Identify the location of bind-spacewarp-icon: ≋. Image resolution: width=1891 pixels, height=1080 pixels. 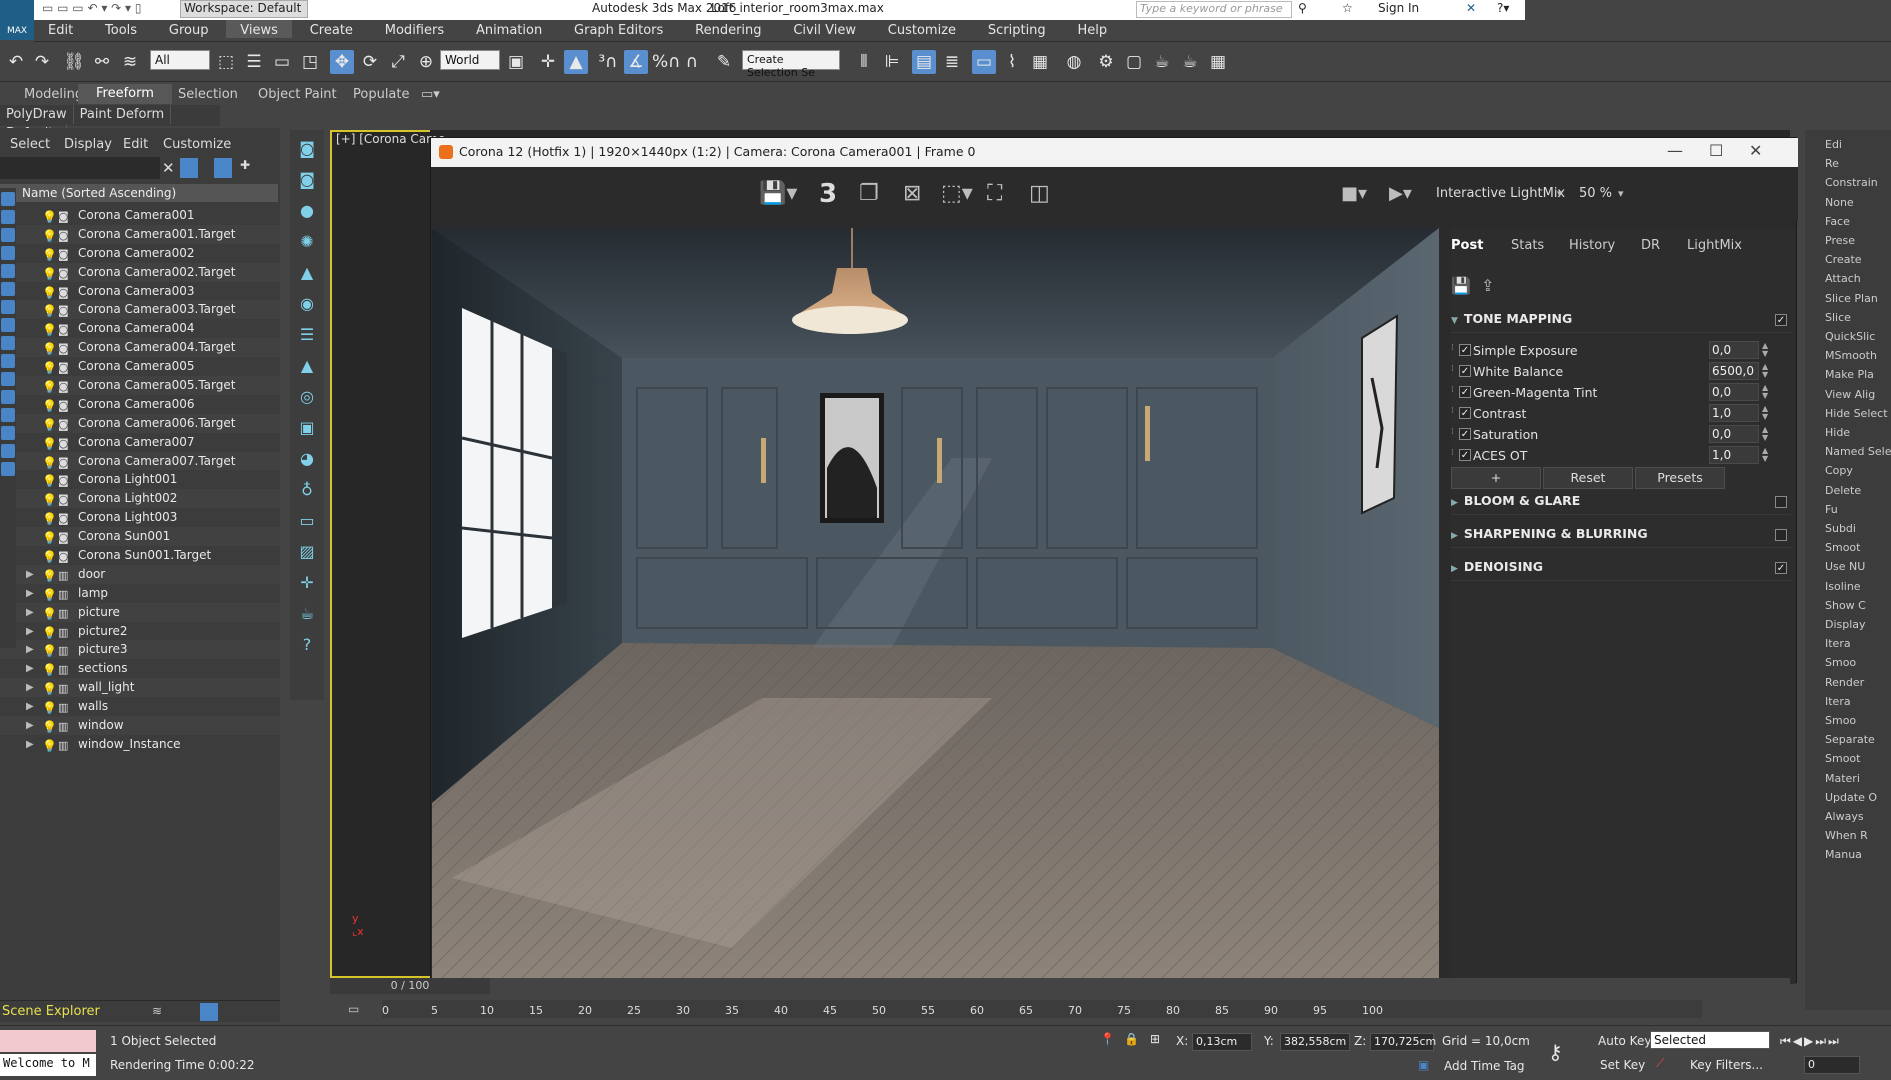
(130, 62).